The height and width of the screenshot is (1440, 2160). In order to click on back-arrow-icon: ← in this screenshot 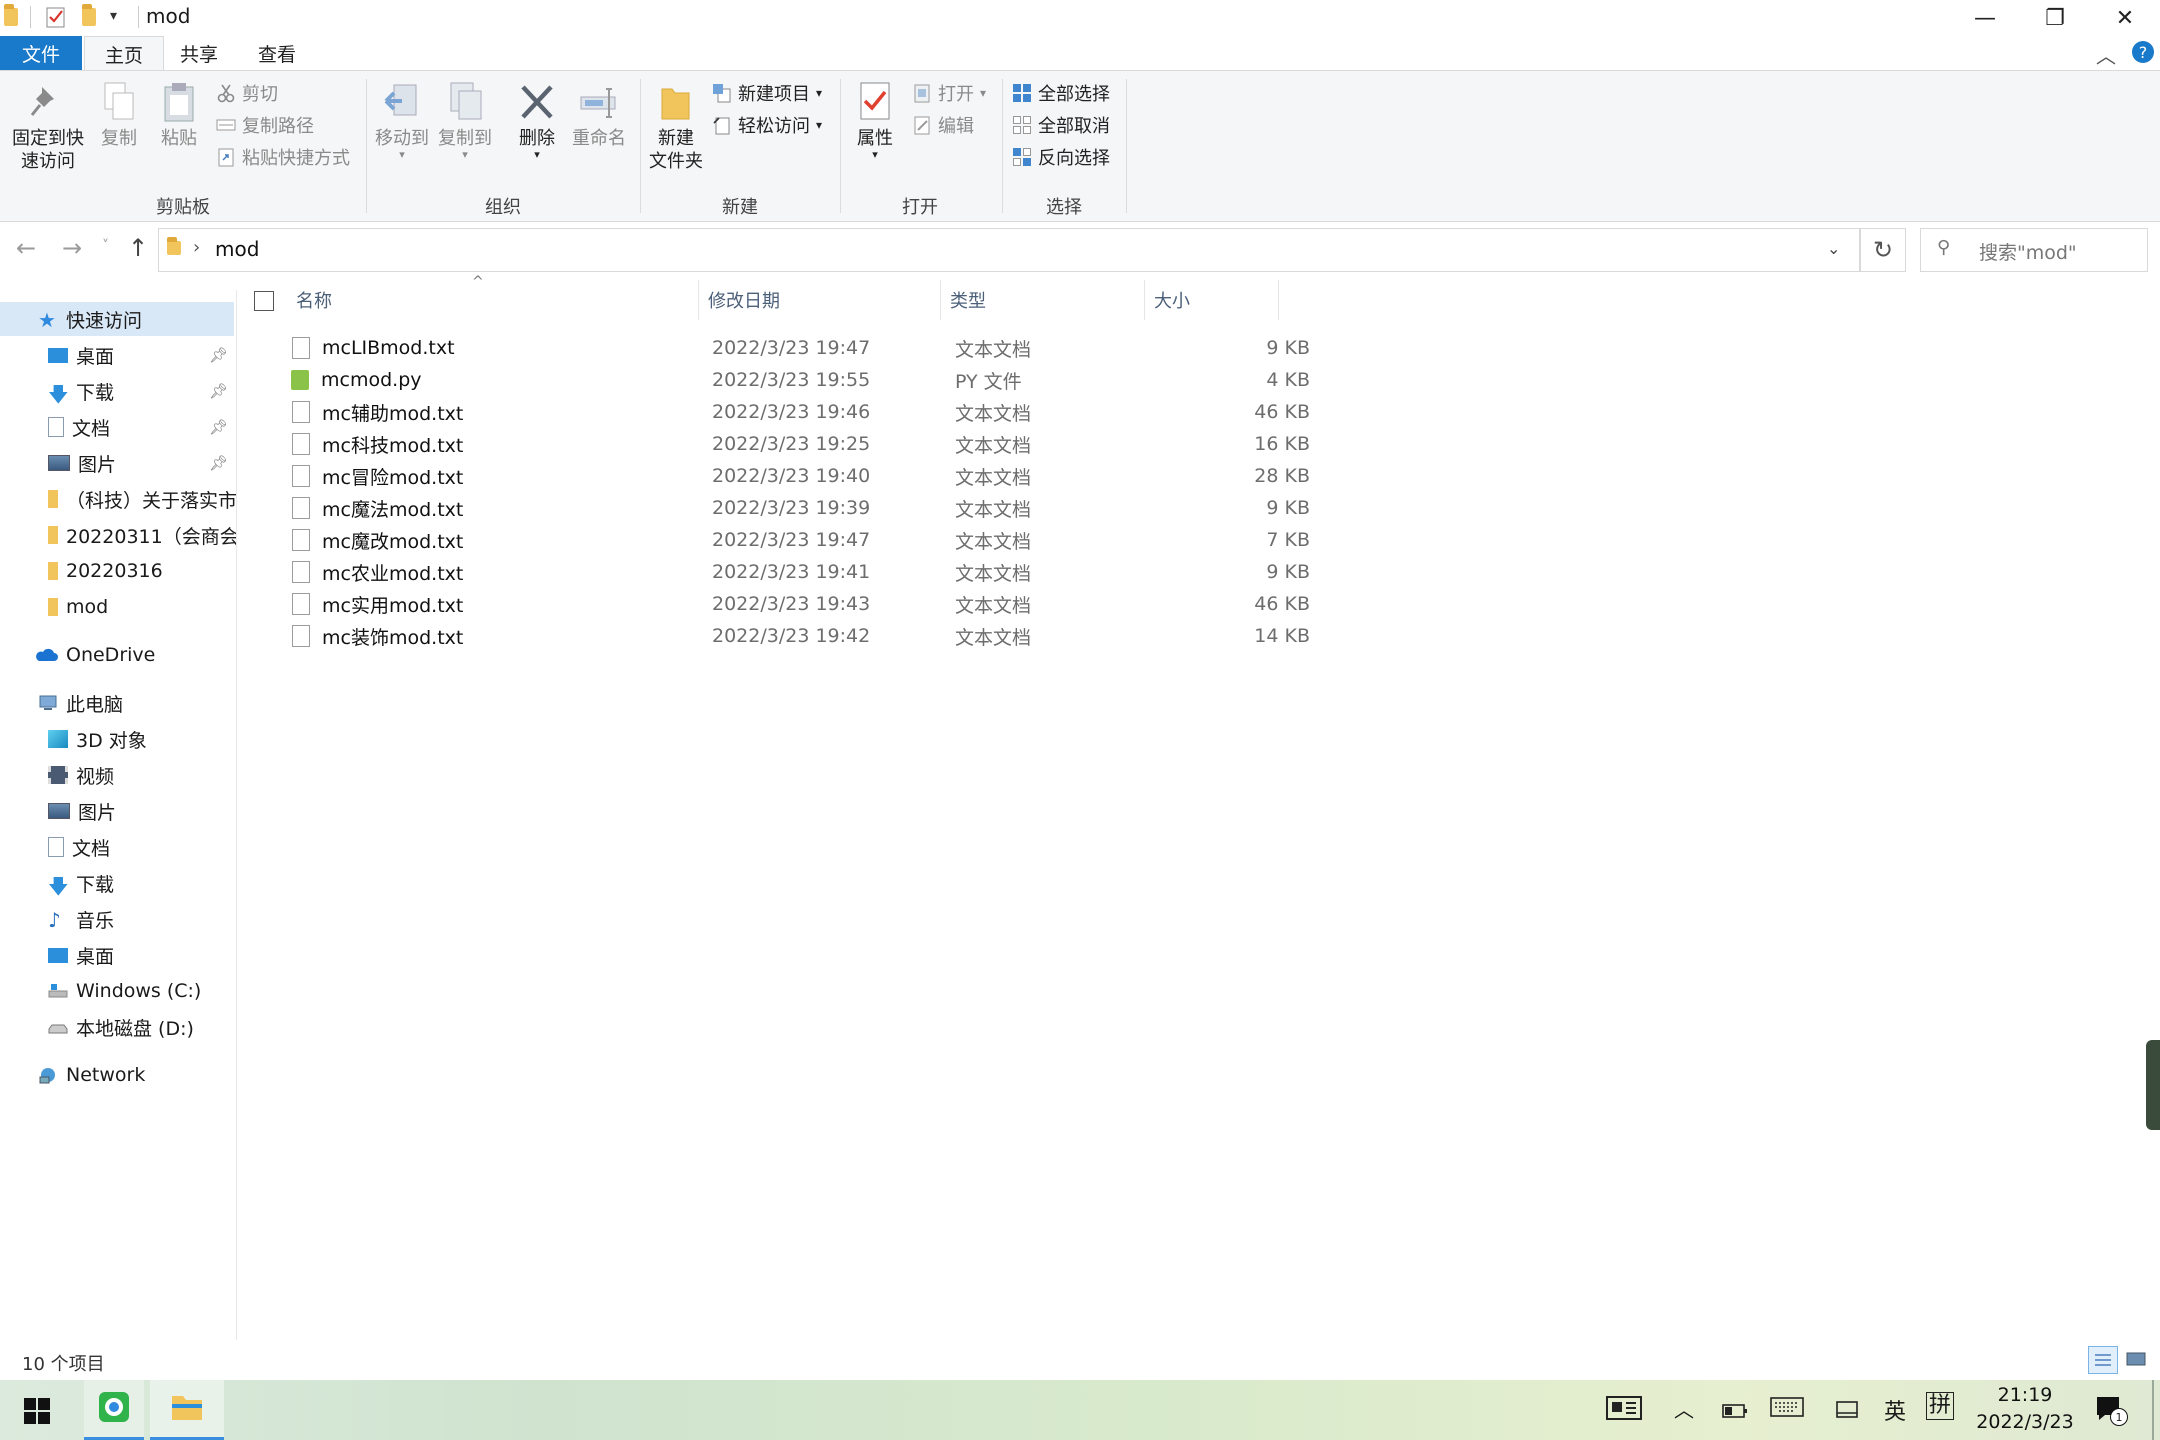, I will do `click(26, 248)`.